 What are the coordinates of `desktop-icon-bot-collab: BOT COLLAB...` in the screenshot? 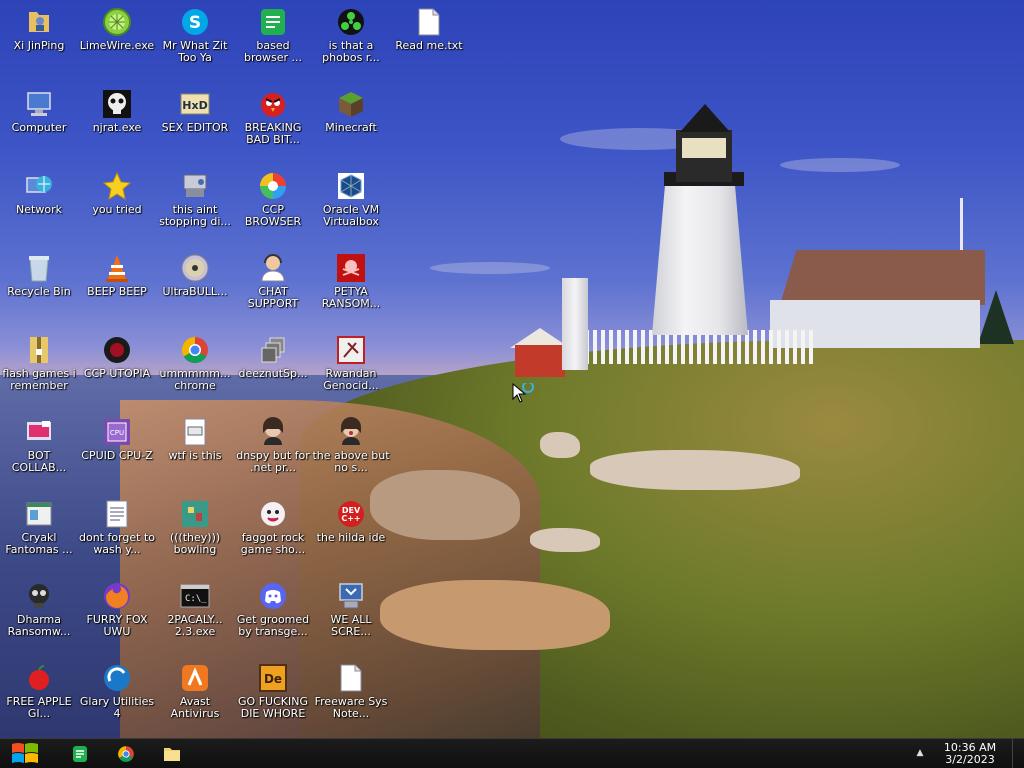 It's located at (39, 445).